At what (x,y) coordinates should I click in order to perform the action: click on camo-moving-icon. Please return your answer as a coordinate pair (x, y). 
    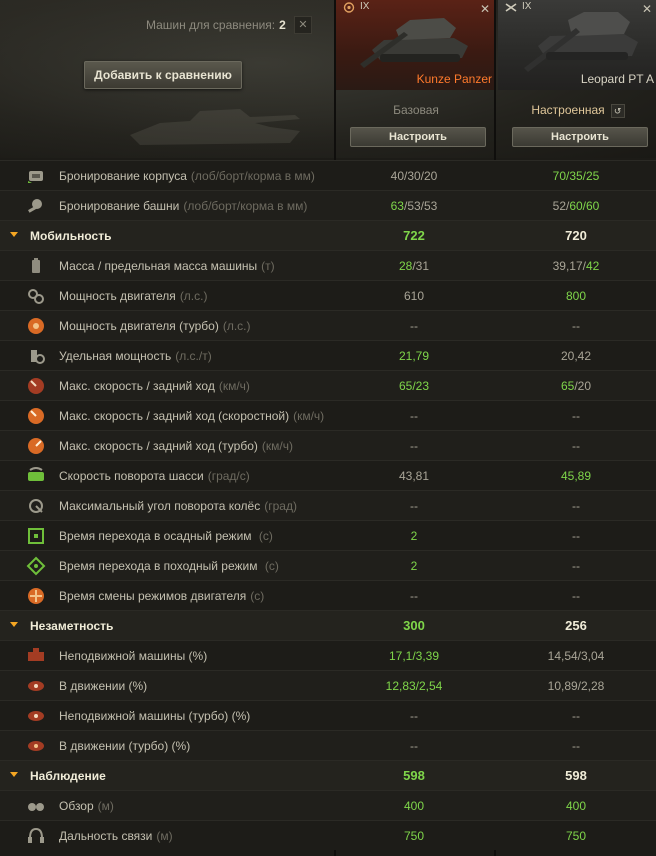
    Looking at the image, I should click on (36, 686).